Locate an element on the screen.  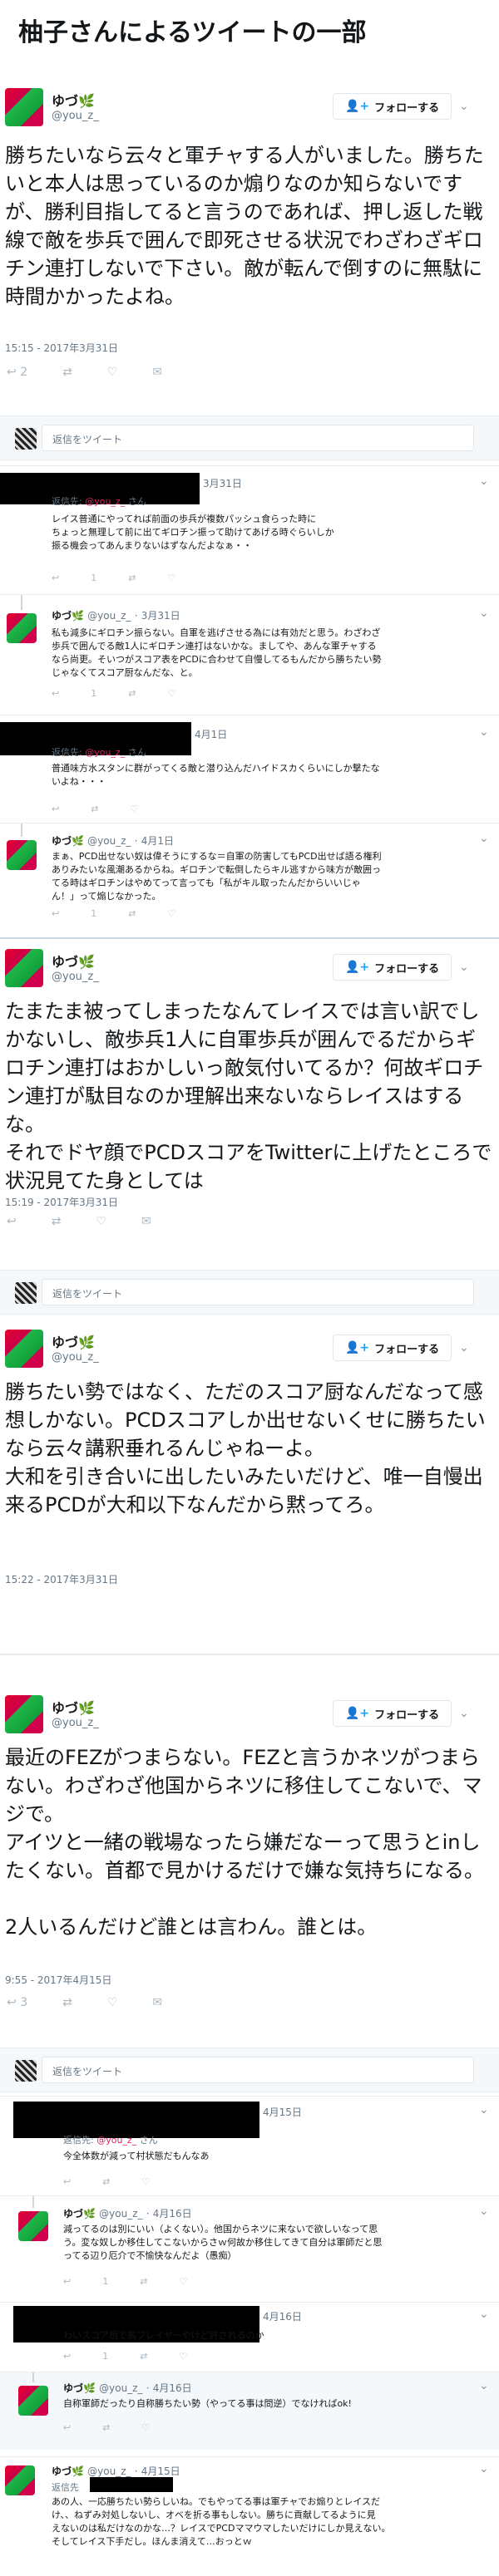
reply-item: 4月16日 ⌄ わいスコア厨で馬プレイヤーやけど許されるのか ↩ 1 ⇄ ♡ is located at coordinates (249, 2337).